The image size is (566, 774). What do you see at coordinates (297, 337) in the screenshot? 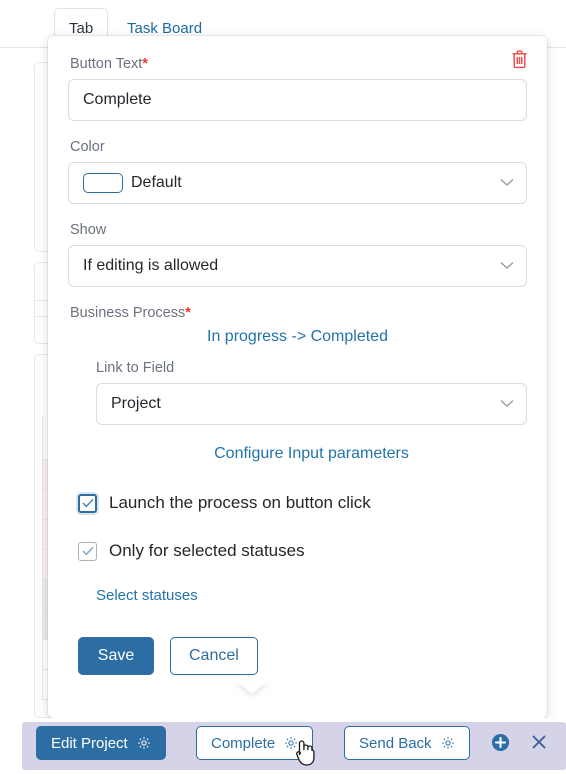
I see `business-process-value-link: In progress -> Completed` at bounding box center [297, 337].